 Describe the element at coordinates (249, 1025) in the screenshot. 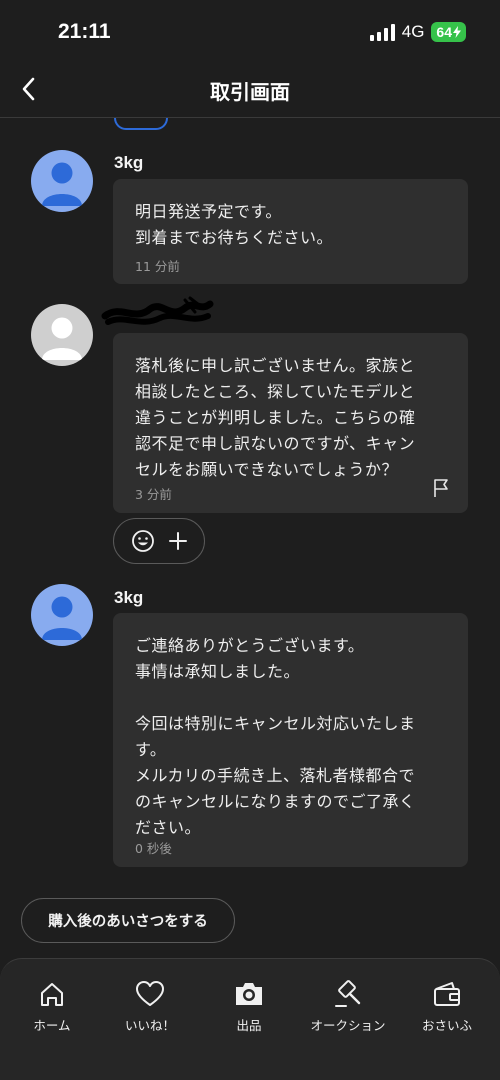

I see `tab-label: 出品` at that location.